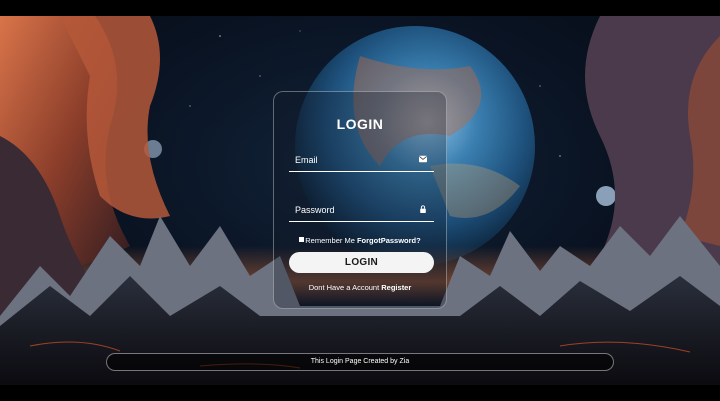 This screenshot has height=401, width=720. I want to click on login-button: LOGIN, so click(361, 262).